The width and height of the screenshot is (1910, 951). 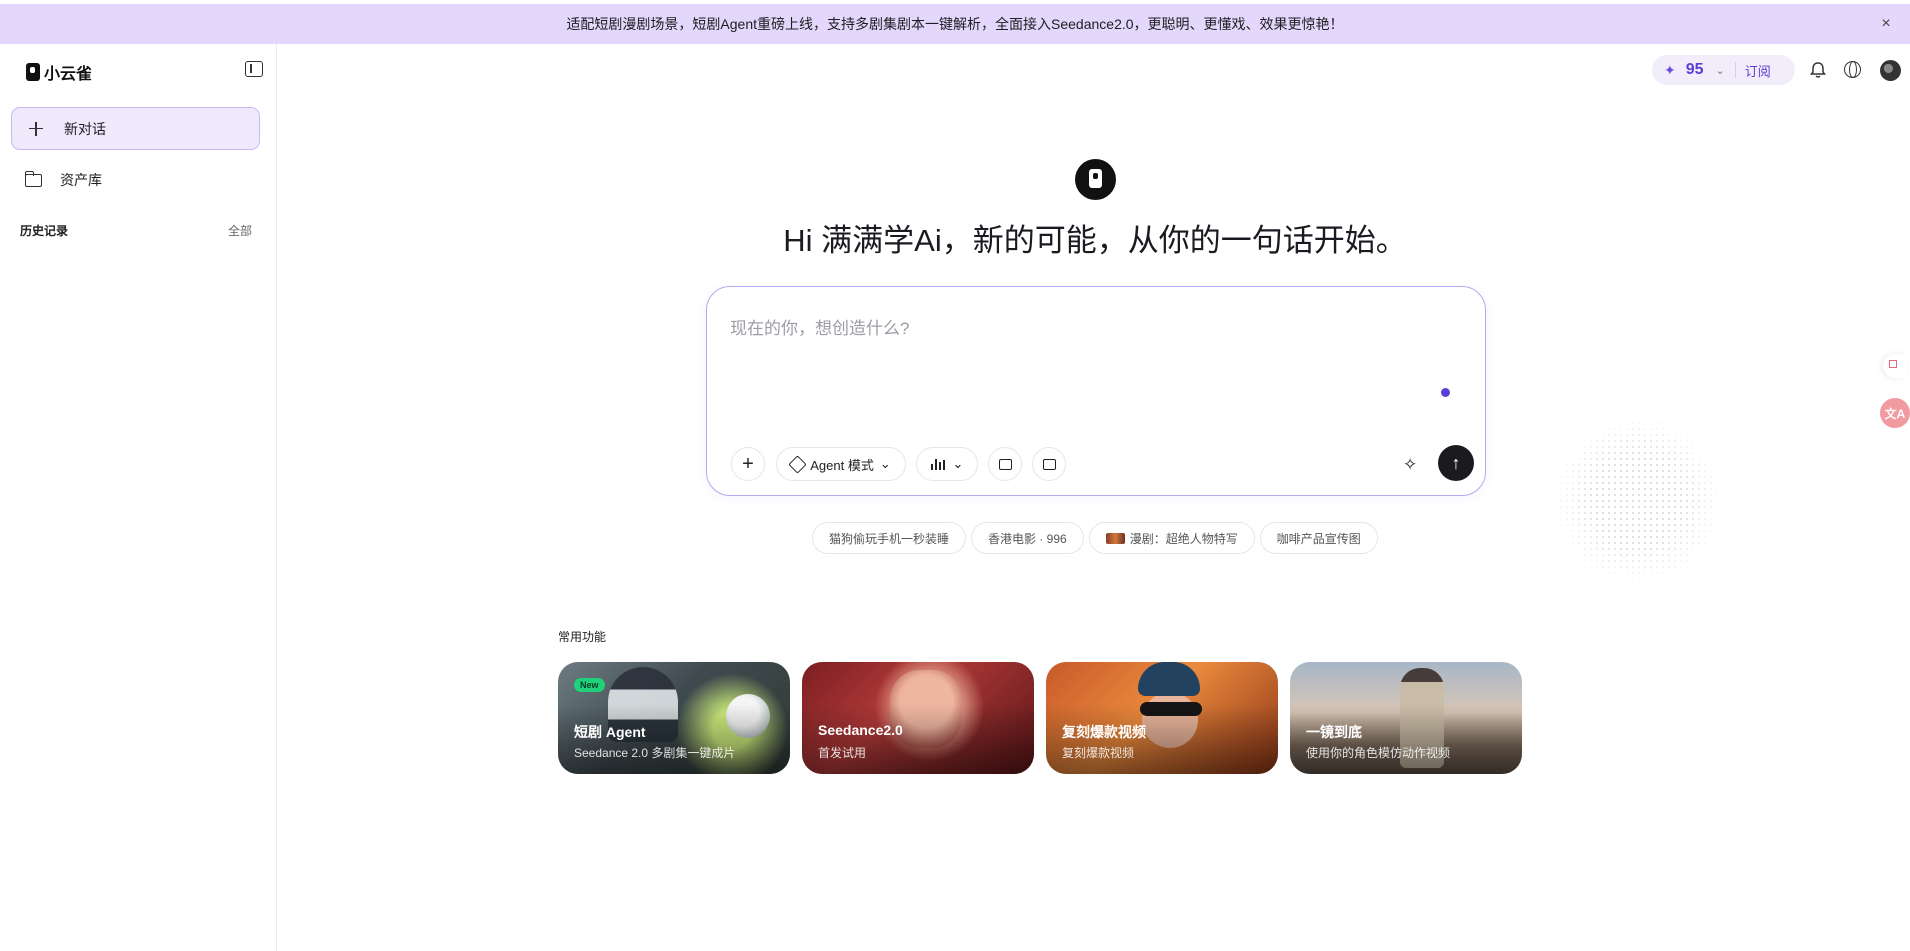 I want to click on globe-icon, so click(x=1852, y=69).